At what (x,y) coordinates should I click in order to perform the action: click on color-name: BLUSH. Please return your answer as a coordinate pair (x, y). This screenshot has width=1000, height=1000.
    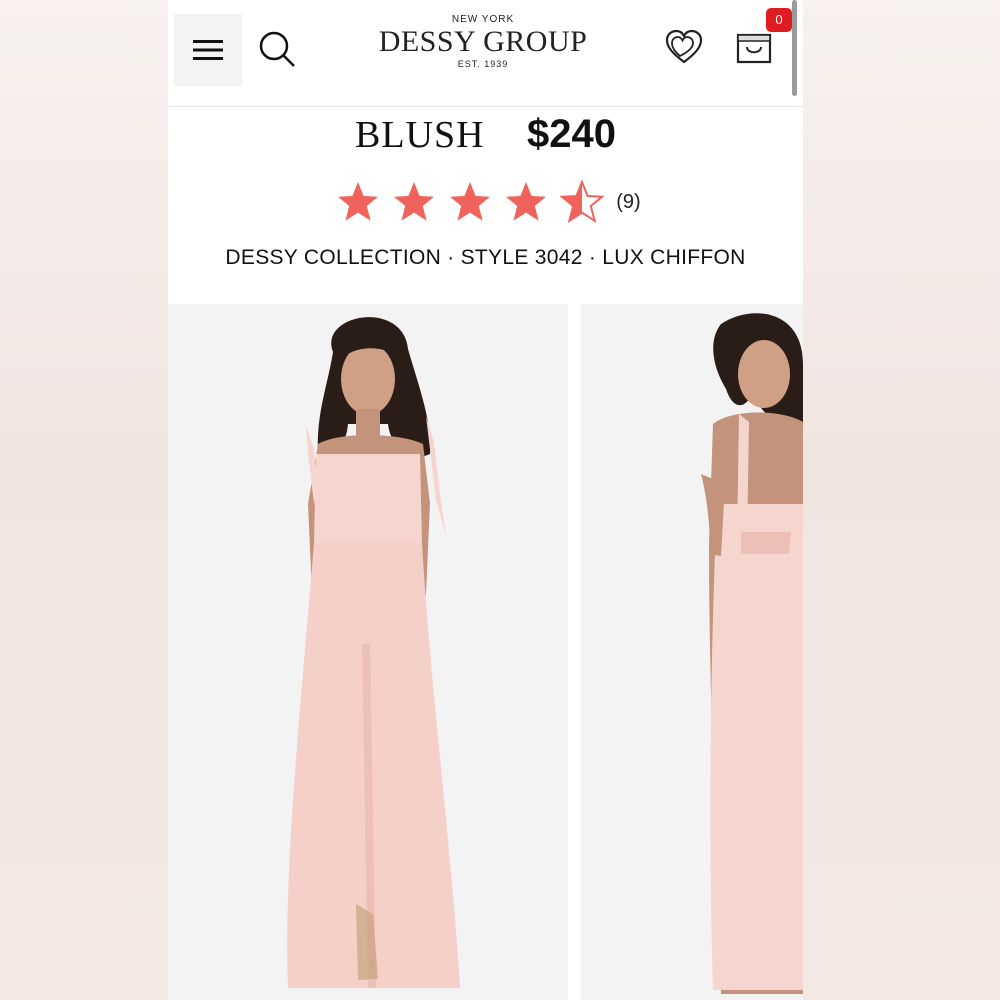
    Looking at the image, I should click on (419, 135).